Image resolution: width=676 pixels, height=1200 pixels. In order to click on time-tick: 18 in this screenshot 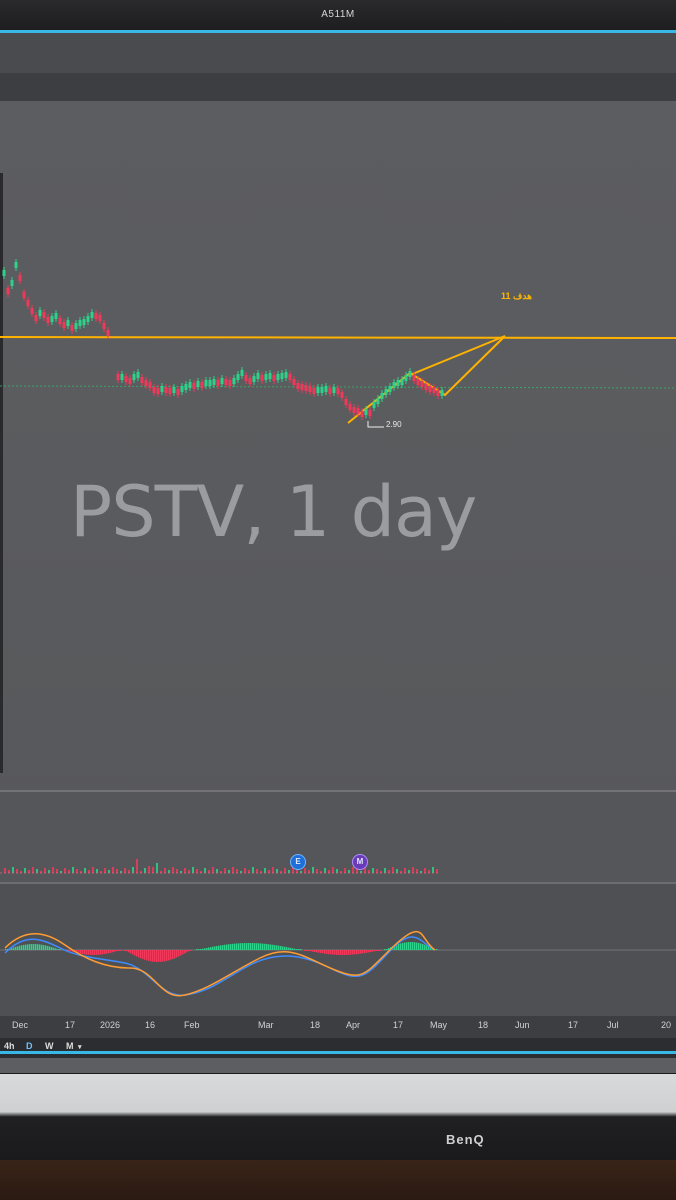, I will do `click(315, 1025)`.